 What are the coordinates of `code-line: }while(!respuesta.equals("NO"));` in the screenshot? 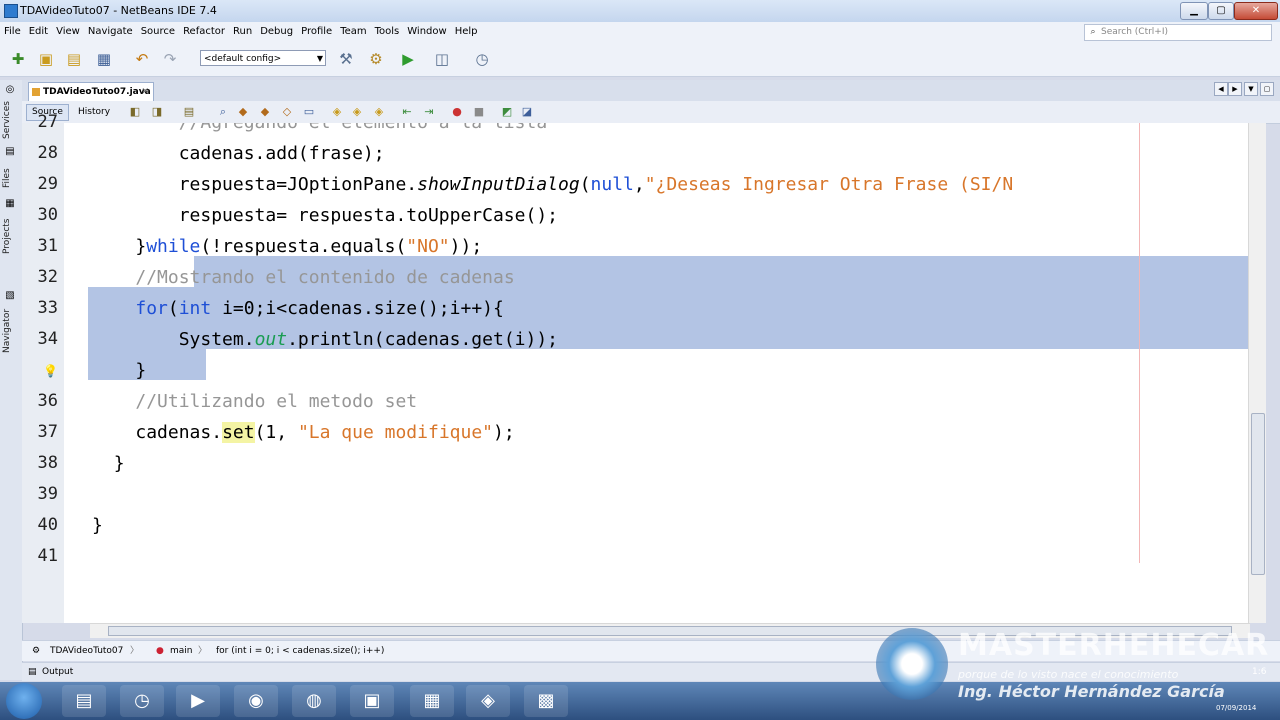 It's located at (656, 246).